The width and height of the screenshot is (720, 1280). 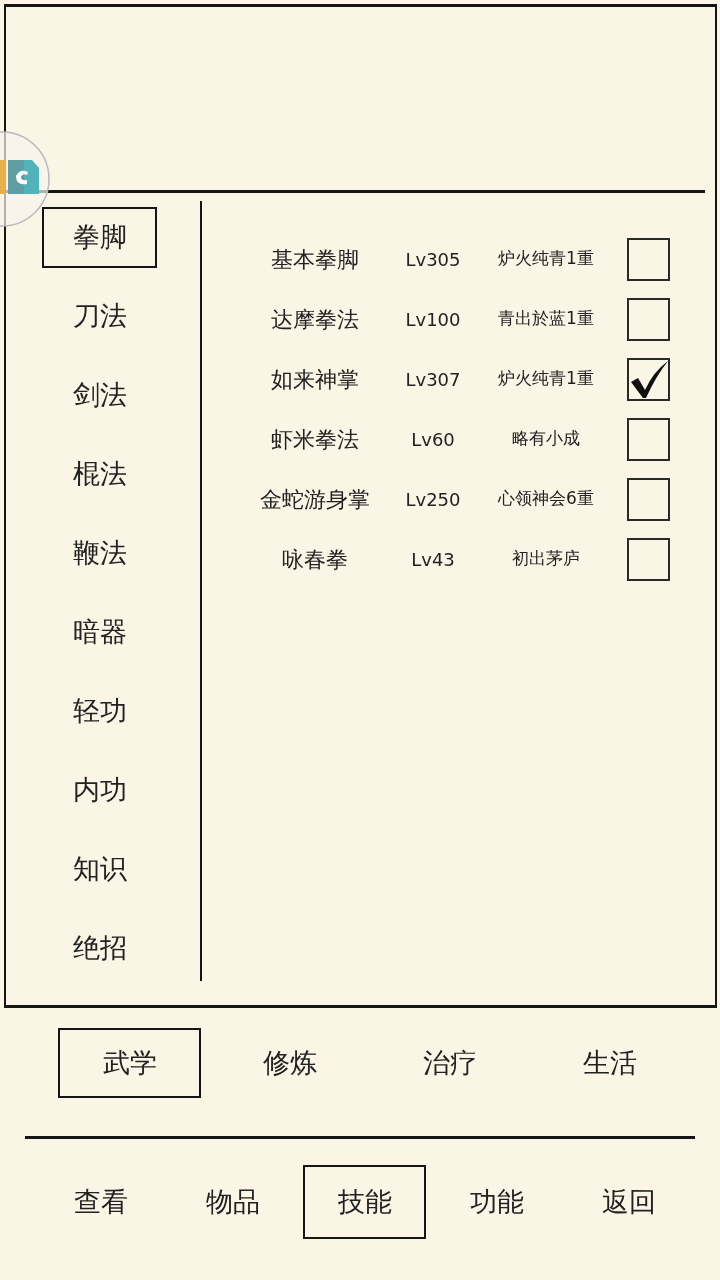 What do you see at coordinates (99, 869) in the screenshot?
I see `category-tab: 知识` at bounding box center [99, 869].